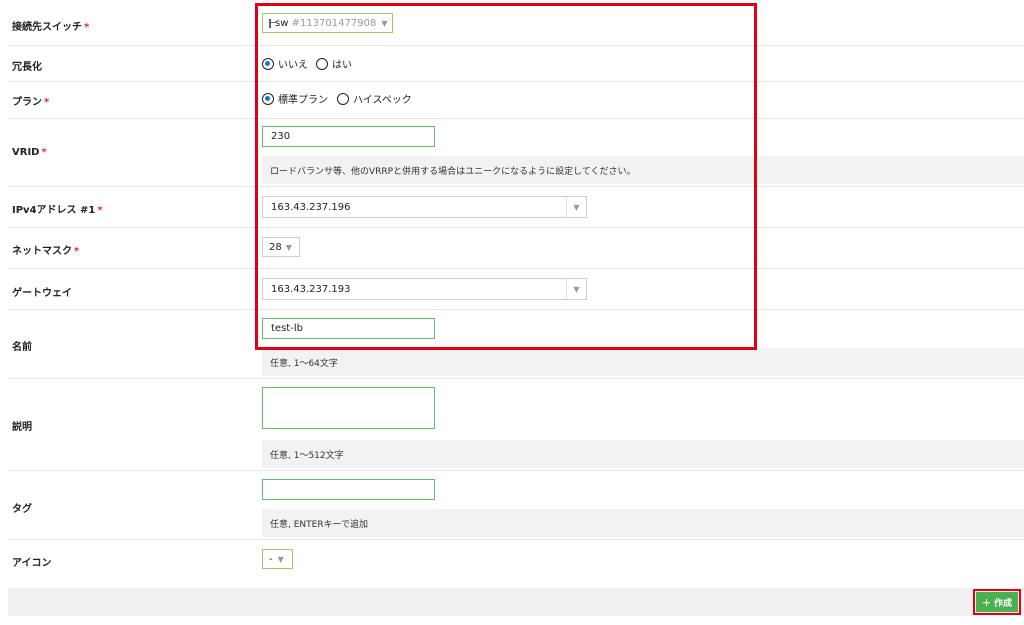  Describe the element at coordinates (311, 289) in the screenshot. I see `gateway-value: 163.43.237.193` at that location.